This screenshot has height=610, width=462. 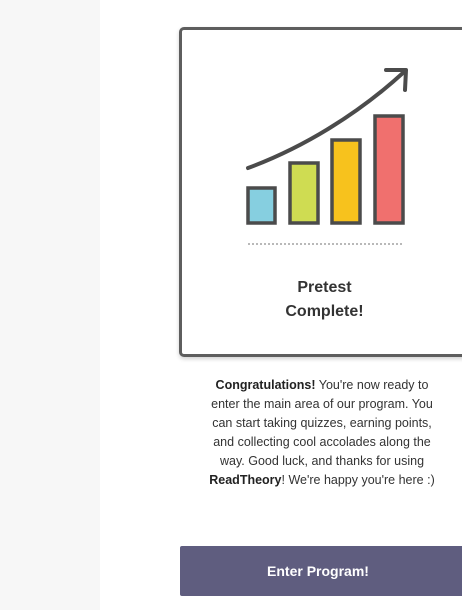 What do you see at coordinates (322, 404) in the screenshot?
I see `message-line-2: enter the main area of our program. You` at bounding box center [322, 404].